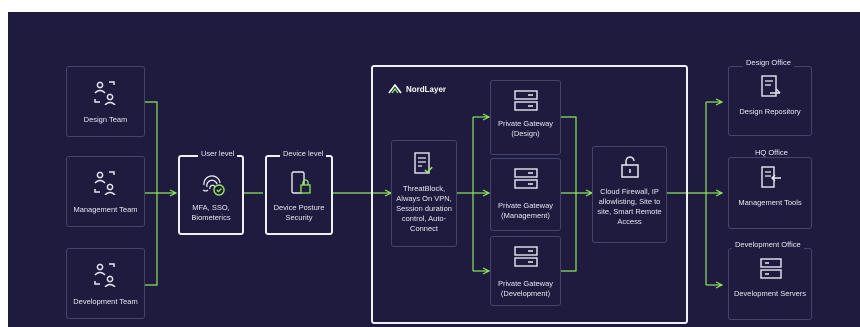 The height and width of the screenshot is (327, 860). What do you see at coordinates (395, 89) in the screenshot?
I see `nordlayer-mountain-icon` at bounding box center [395, 89].